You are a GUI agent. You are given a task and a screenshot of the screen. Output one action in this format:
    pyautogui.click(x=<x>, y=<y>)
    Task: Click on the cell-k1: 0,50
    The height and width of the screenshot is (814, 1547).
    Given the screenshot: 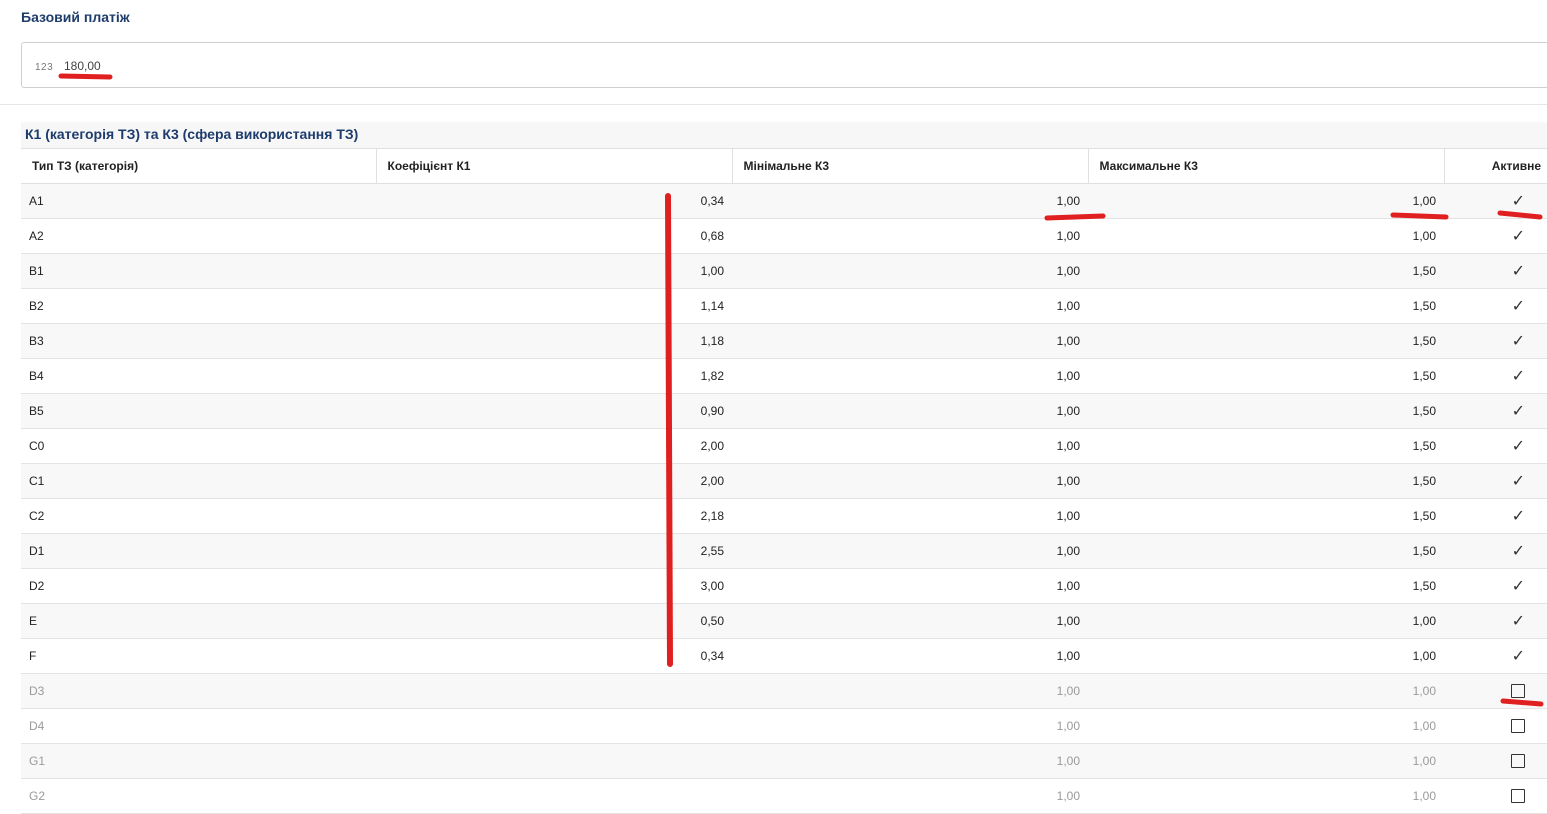 What is the action you would take?
    pyautogui.click(x=554, y=621)
    